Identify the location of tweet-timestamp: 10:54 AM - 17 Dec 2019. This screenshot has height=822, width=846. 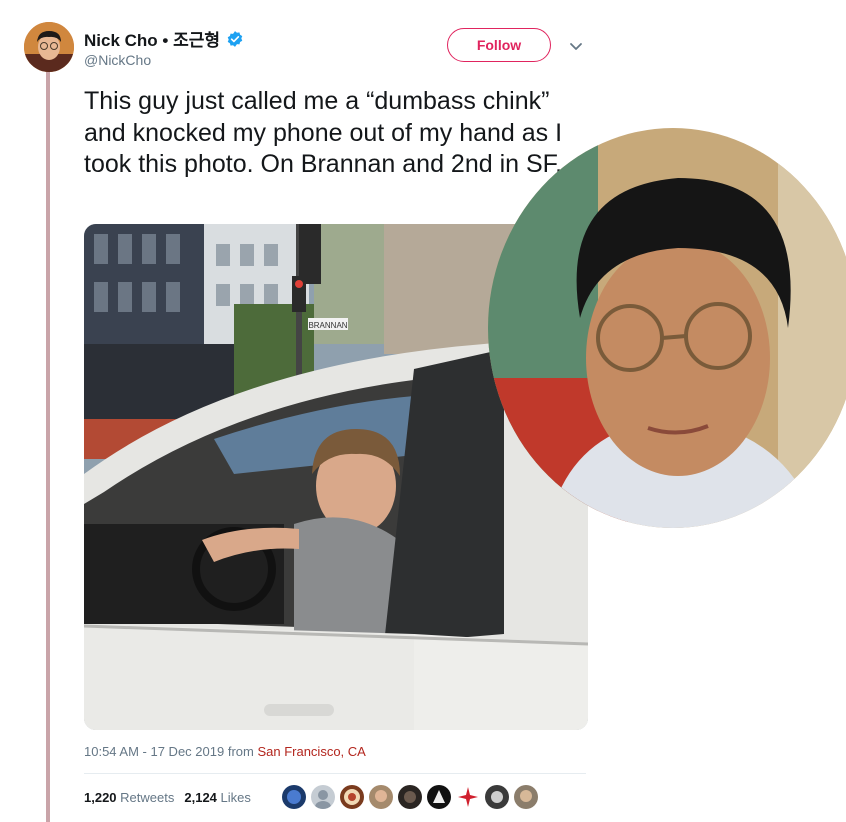
(154, 751).